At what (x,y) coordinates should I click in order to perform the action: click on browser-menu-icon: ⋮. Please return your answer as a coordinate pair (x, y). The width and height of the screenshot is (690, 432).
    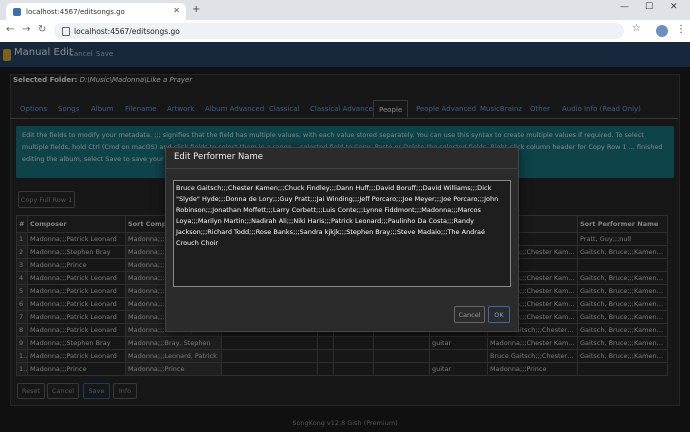
    Looking at the image, I should click on (681, 29).